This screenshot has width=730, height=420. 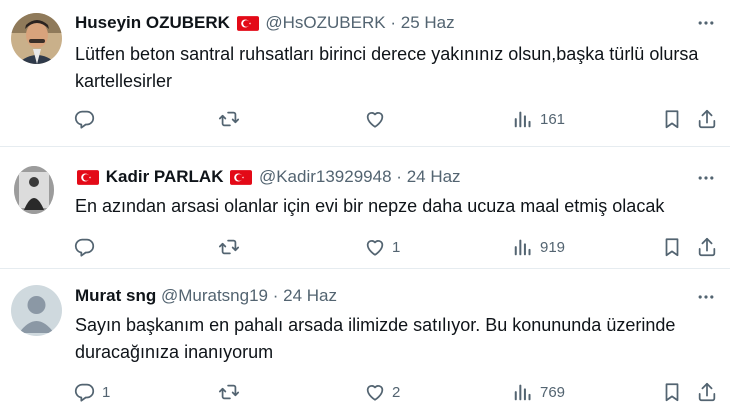 I want to click on views-button: 919, so click(x=538, y=247).